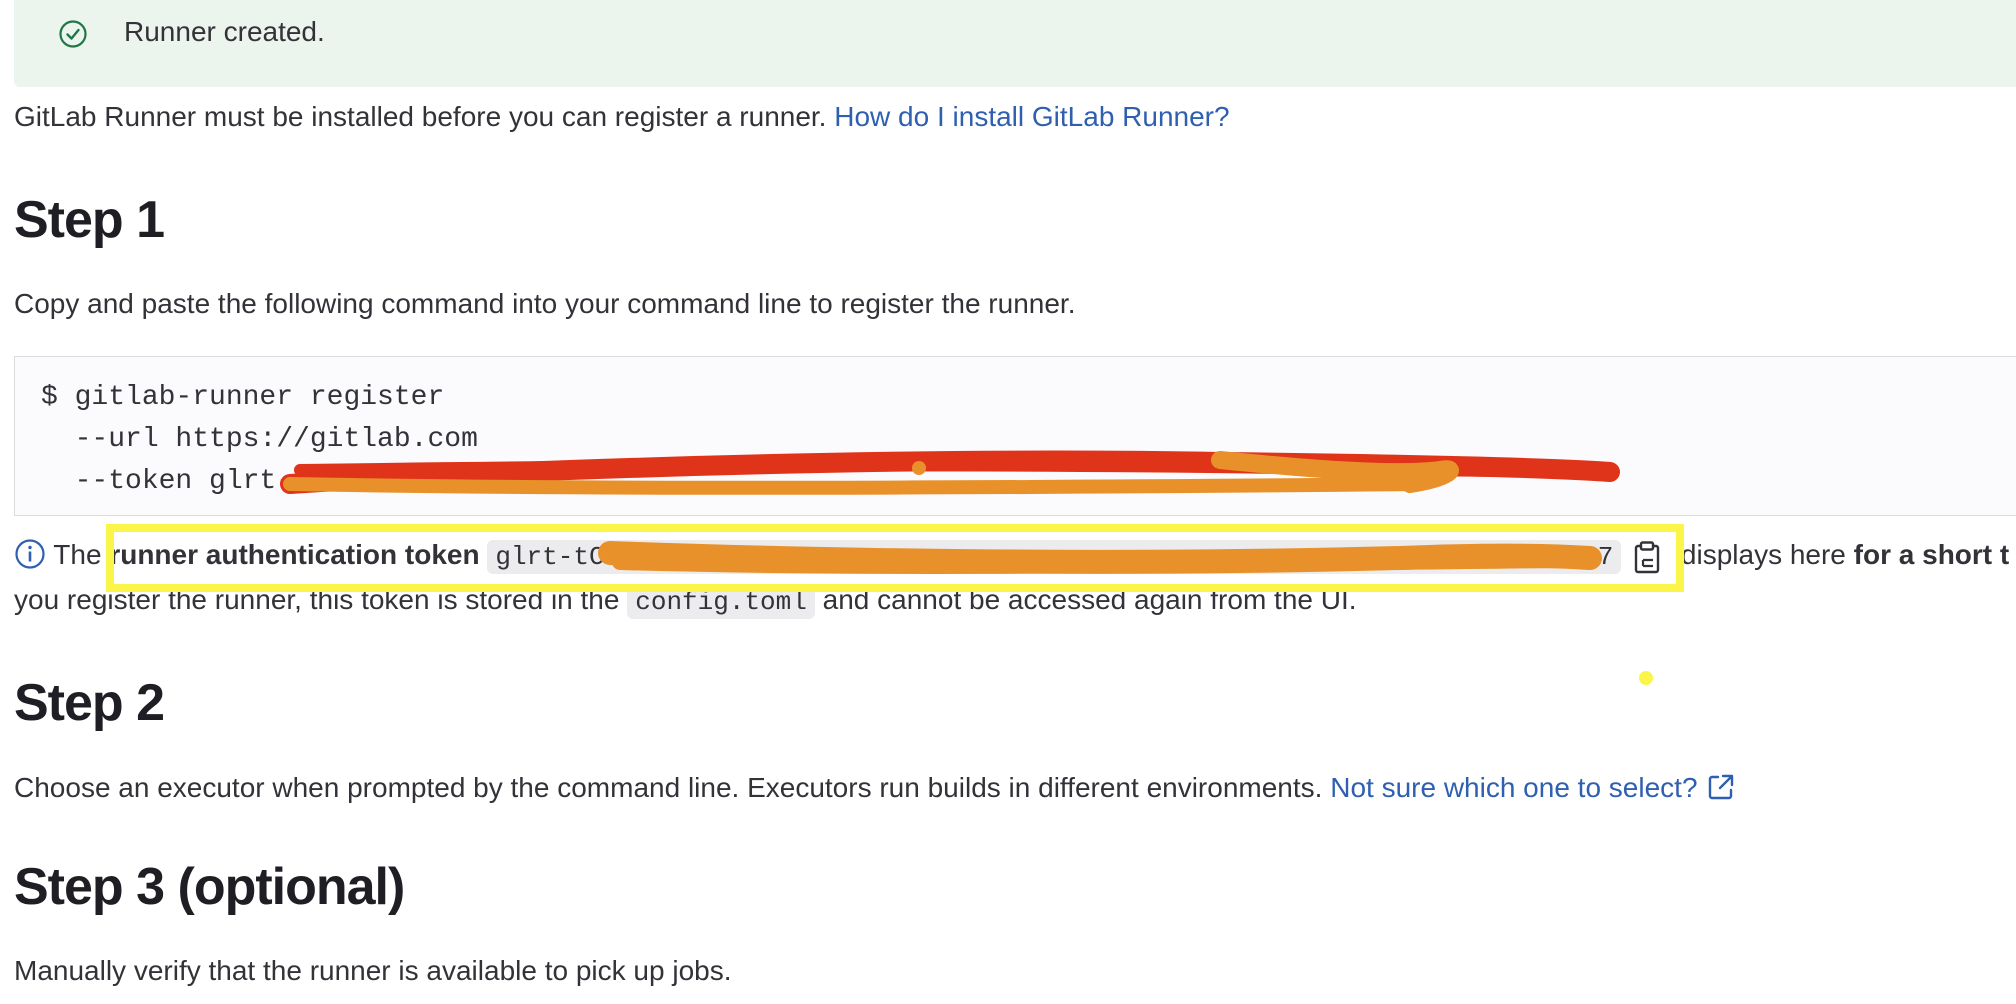  What do you see at coordinates (1763, 554) in the screenshot?
I see `token-note-suffix: displays here` at bounding box center [1763, 554].